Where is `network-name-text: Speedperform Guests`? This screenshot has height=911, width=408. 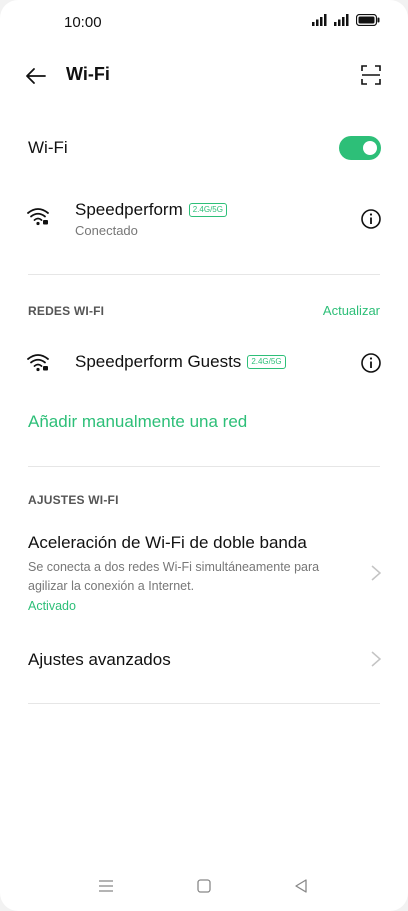
network-name-text: Speedperform Guests is located at coordinates (158, 361).